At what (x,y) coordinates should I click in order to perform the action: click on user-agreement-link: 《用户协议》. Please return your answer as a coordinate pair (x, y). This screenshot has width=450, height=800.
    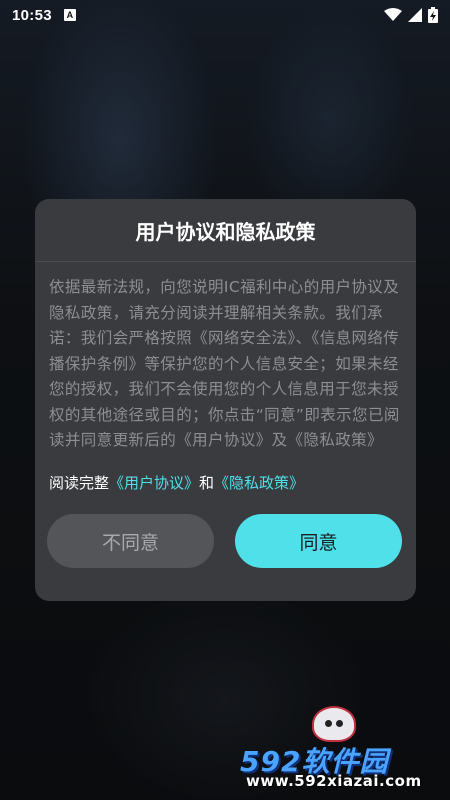
    Looking at the image, I should click on (154, 483).